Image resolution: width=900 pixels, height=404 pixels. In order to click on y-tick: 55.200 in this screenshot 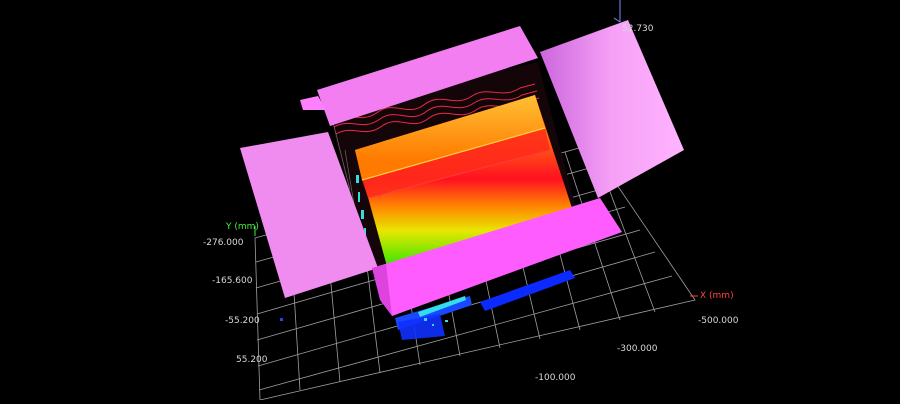, I will do `click(252, 360)`.